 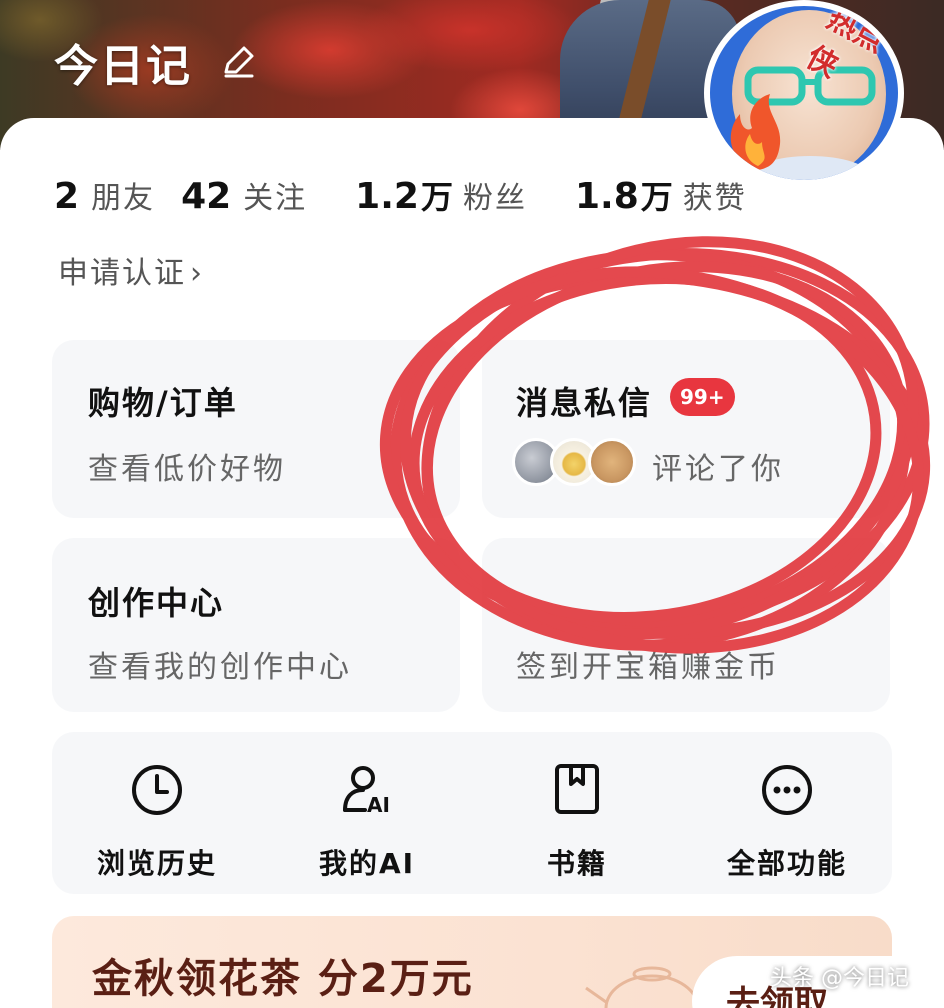 What do you see at coordinates (839, 978) in the screenshot?
I see `source-watermark: 头条 @今日记` at bounding box center [839, 978].